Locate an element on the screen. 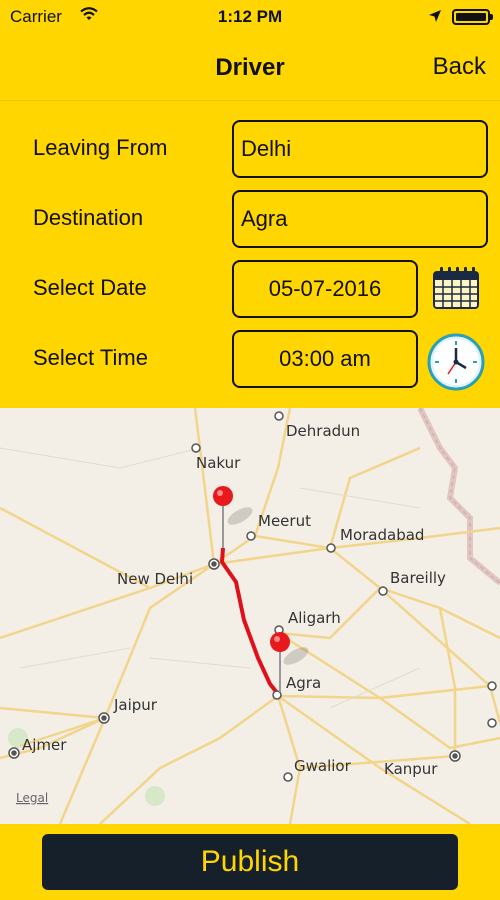 The width and height of the screenshot is (500, 900). city-label-bareilly: Bareilly is located at coordinates (418, 578).